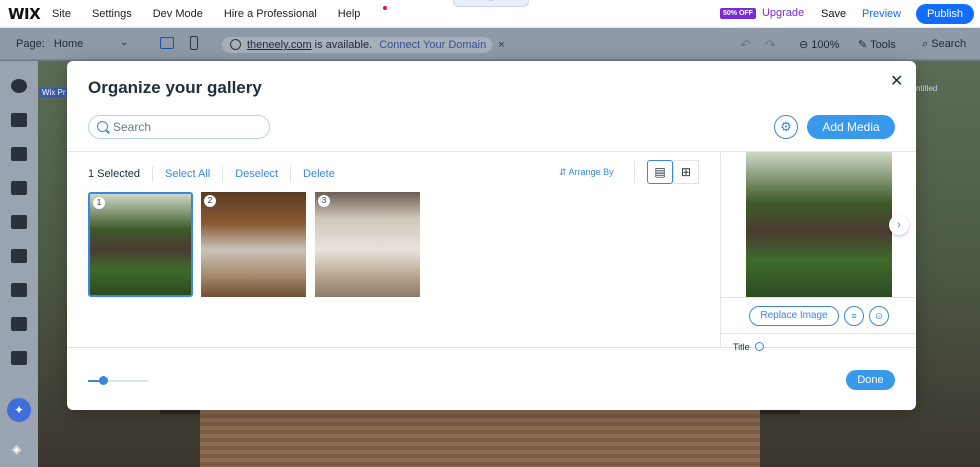 This screenshot has height=467, width=980. Describe the element at coordinates (61, 14) in the screenshot. I see `menu-site: Site` at that location.